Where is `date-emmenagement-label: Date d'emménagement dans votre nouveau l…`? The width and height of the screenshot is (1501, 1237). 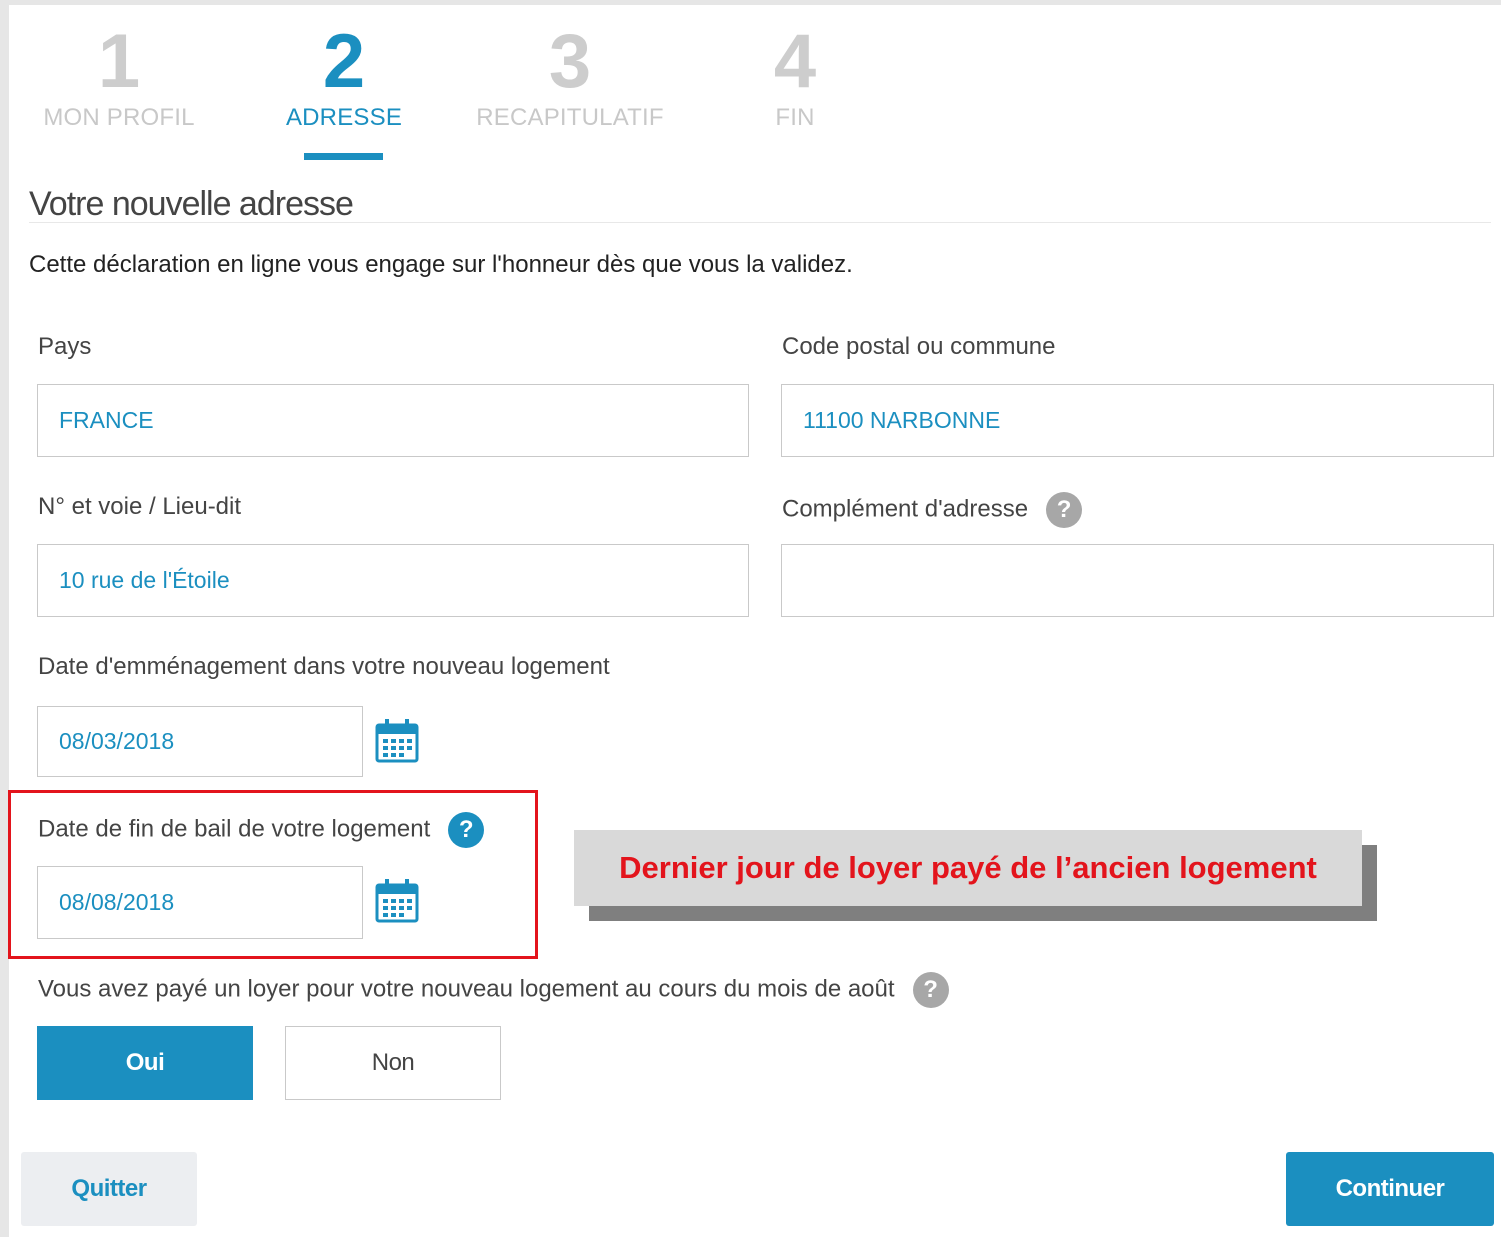 date-emmenagement-label: Date d'emménagement dans votre nouveau l… is located at coordinates (324, 666).